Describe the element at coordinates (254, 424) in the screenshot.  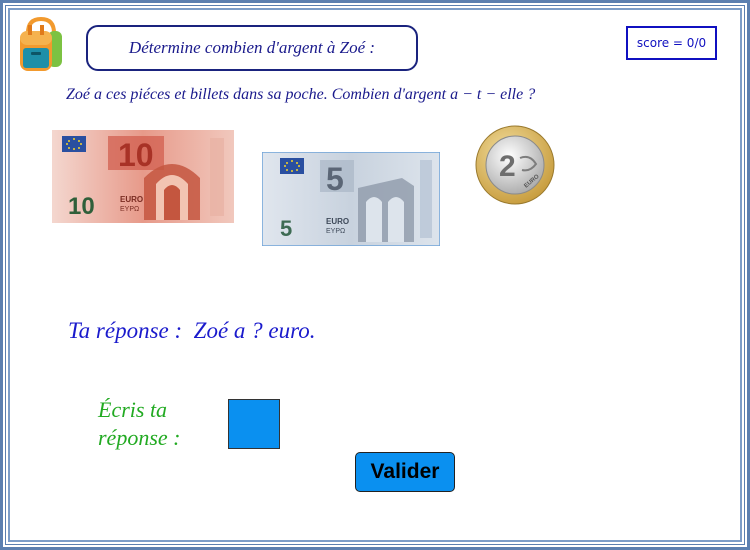
I see `answer-input` at that location.